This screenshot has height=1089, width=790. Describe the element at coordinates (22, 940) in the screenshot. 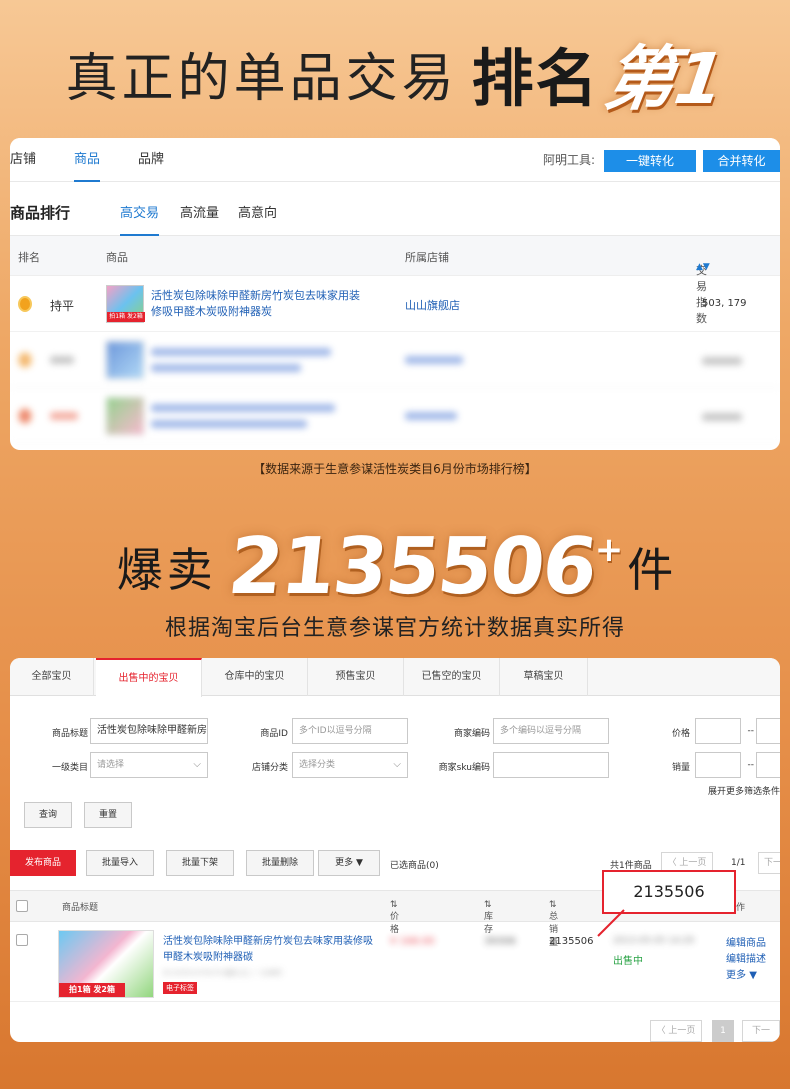

I see `row-checkbox` at that location.